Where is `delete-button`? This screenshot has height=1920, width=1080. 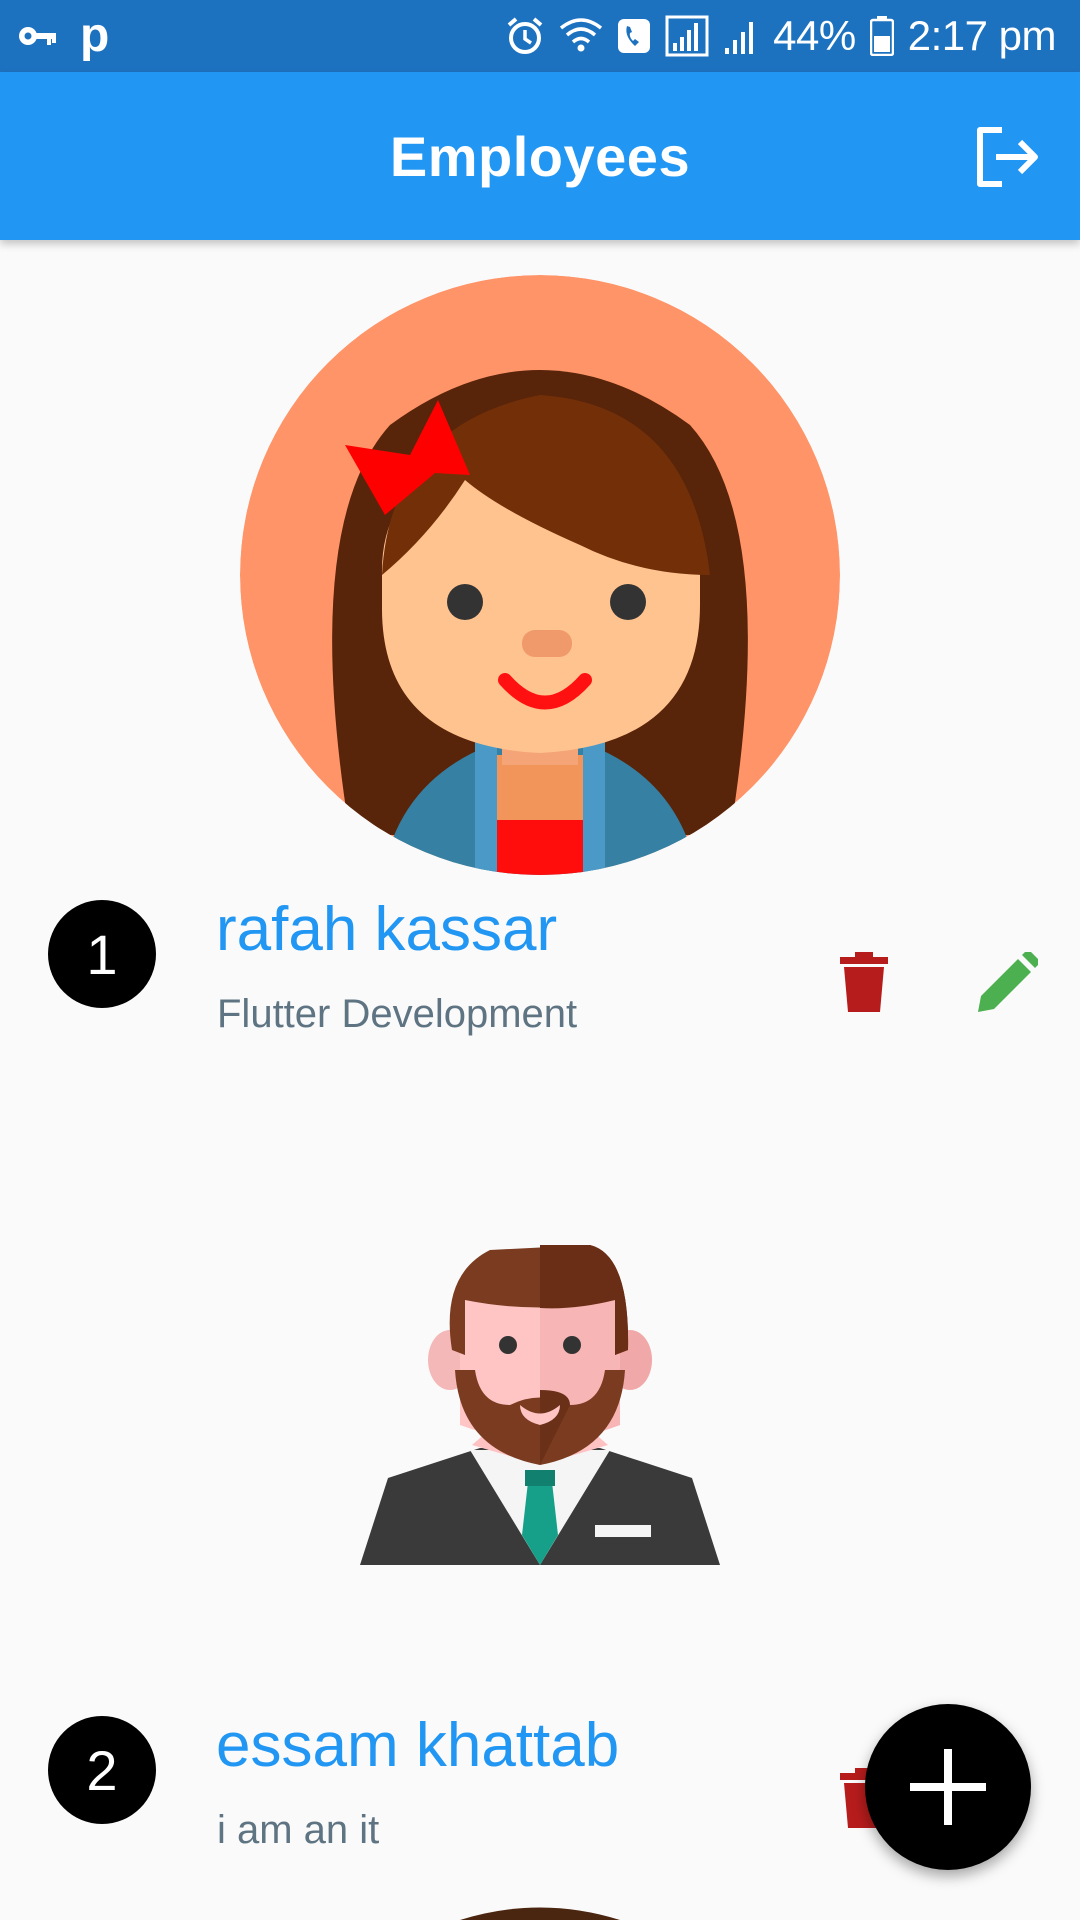
delete-button is located at coordinates (864, 982).